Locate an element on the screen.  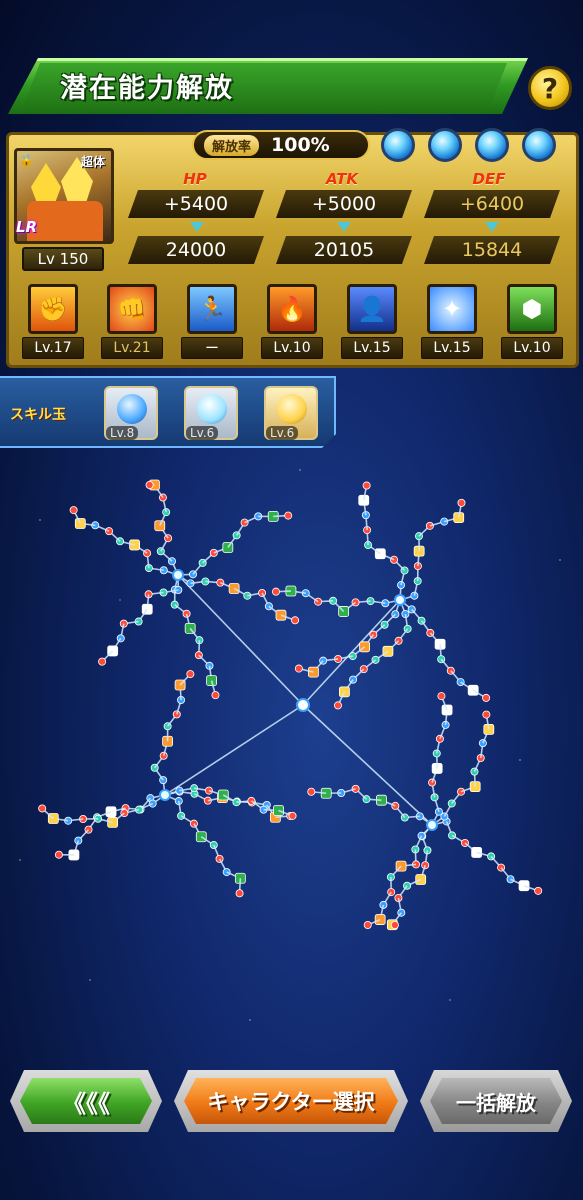
goku-silhouette-icon: 🔥 is located at coordinates (292, 309).